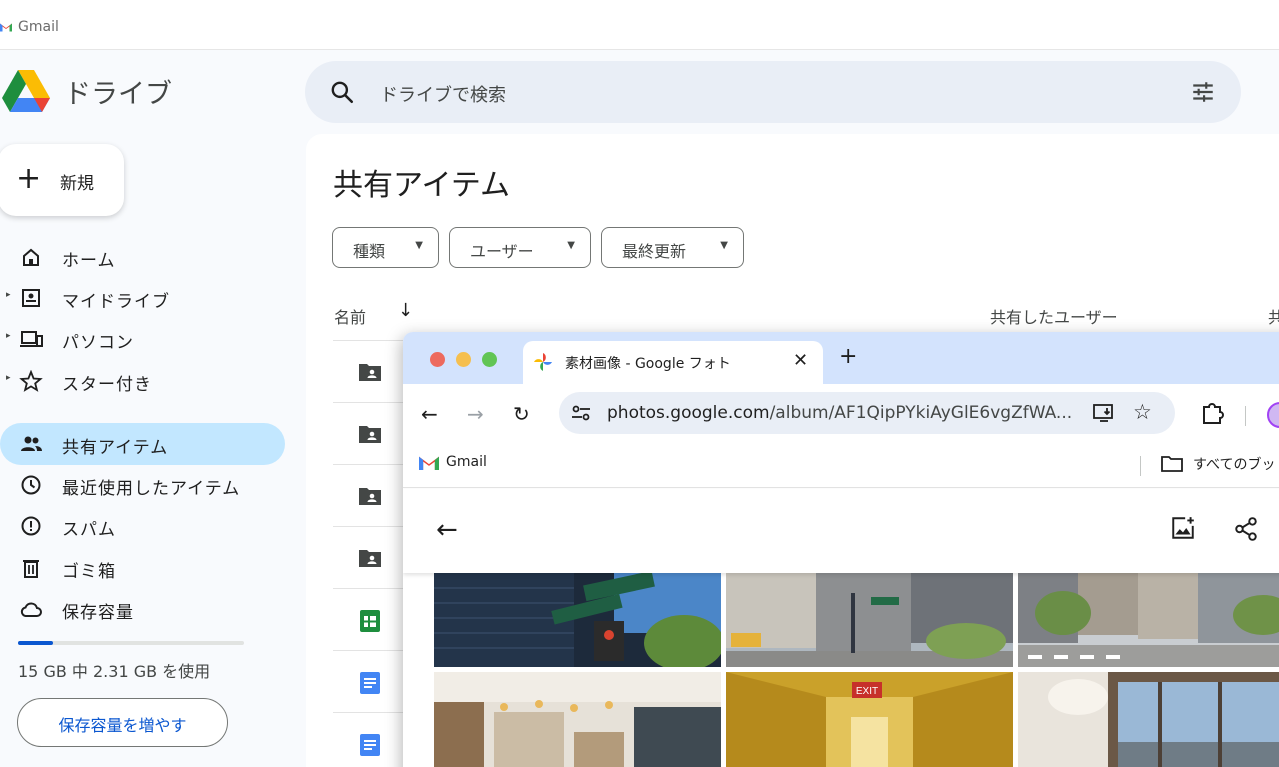 The image size is (1279, 767). Describe the element at coordinates (1246, 529) in the screenshot. I see `share-icon` at that location.